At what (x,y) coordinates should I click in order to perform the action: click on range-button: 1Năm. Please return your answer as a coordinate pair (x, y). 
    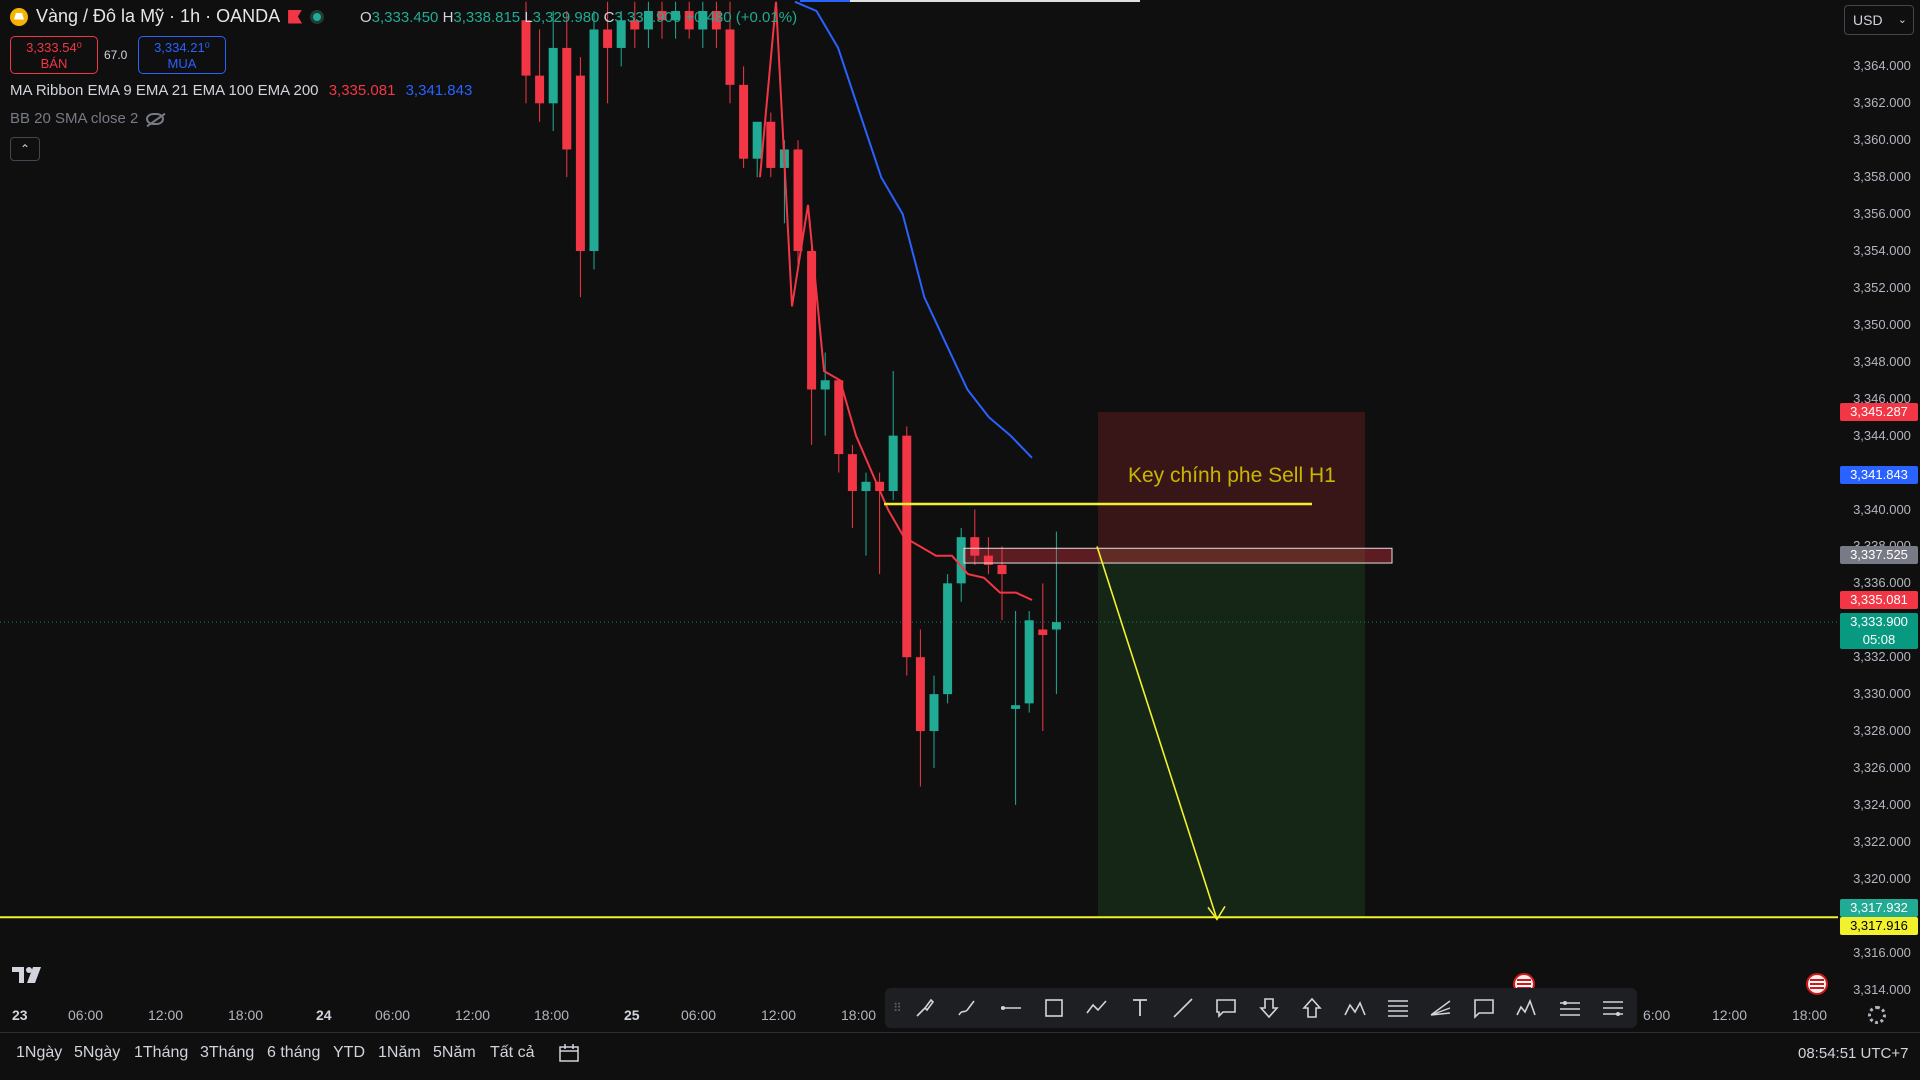
    Looking at the image, I should click on (399, 1053).